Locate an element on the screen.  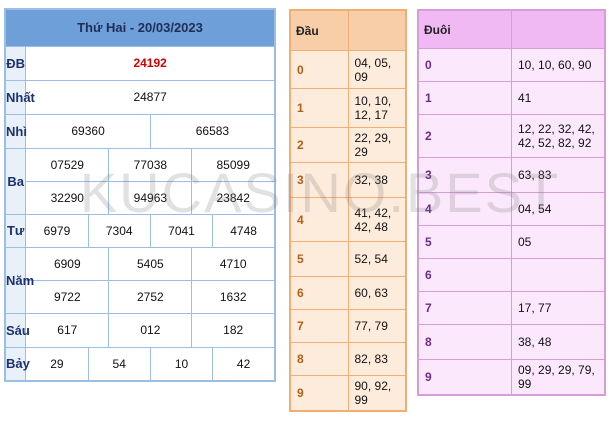
table-row: Ba 07529 77038 85099 is located at coordinates (140, 181).